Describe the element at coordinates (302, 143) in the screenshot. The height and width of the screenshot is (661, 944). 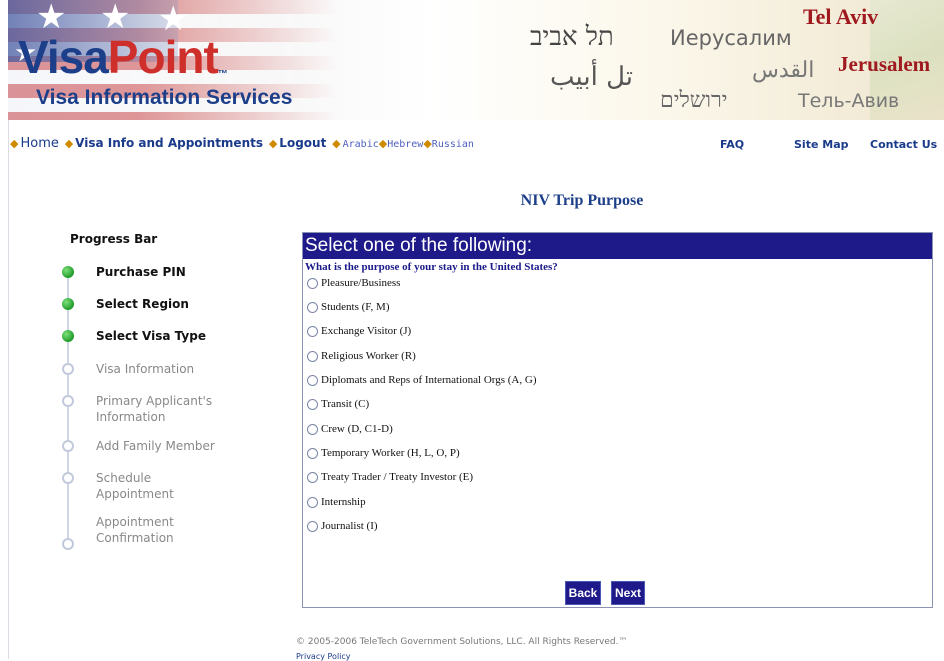
I see `nav-logout-link: Logout` at that location.